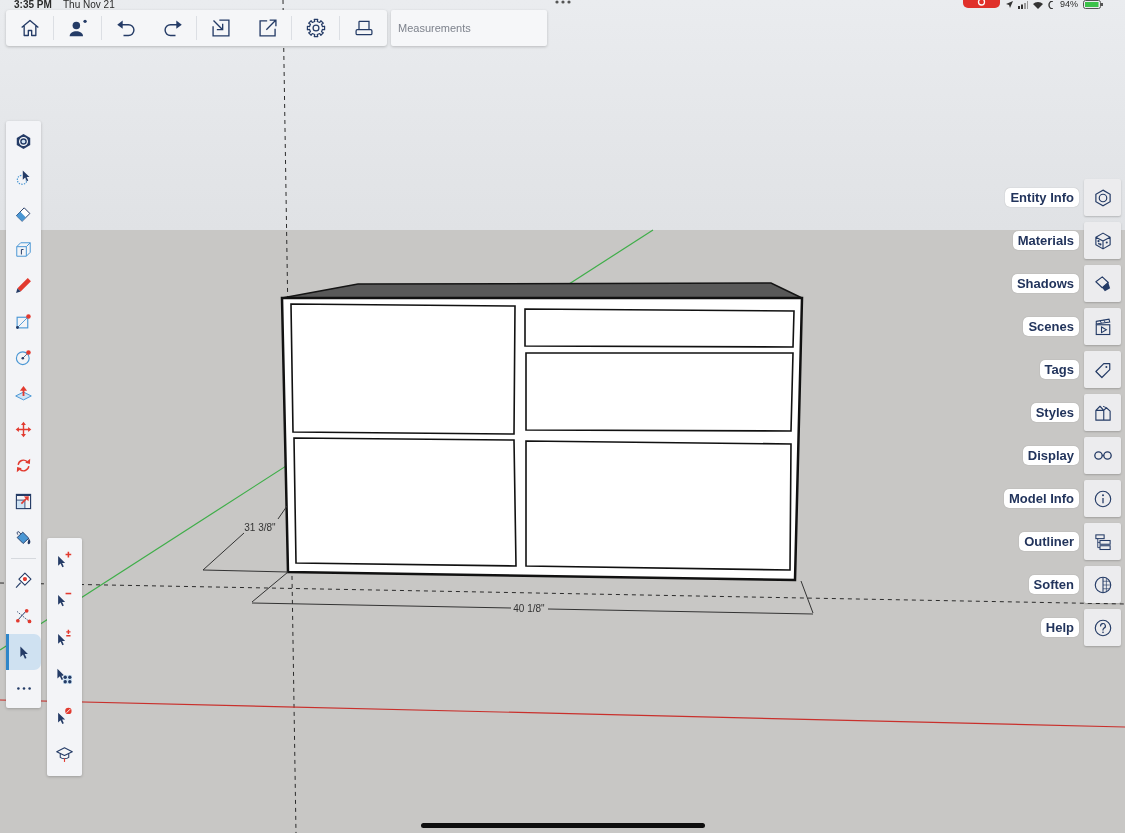 The width and height of the screenshot is (1125, 833). I want to click on help-icon, so click(1102, 627).